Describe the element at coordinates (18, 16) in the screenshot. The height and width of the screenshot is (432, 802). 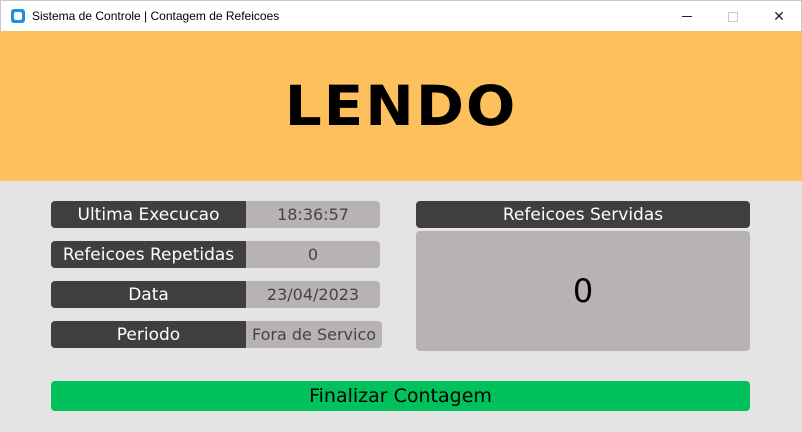
I see `app-icon` at that location.